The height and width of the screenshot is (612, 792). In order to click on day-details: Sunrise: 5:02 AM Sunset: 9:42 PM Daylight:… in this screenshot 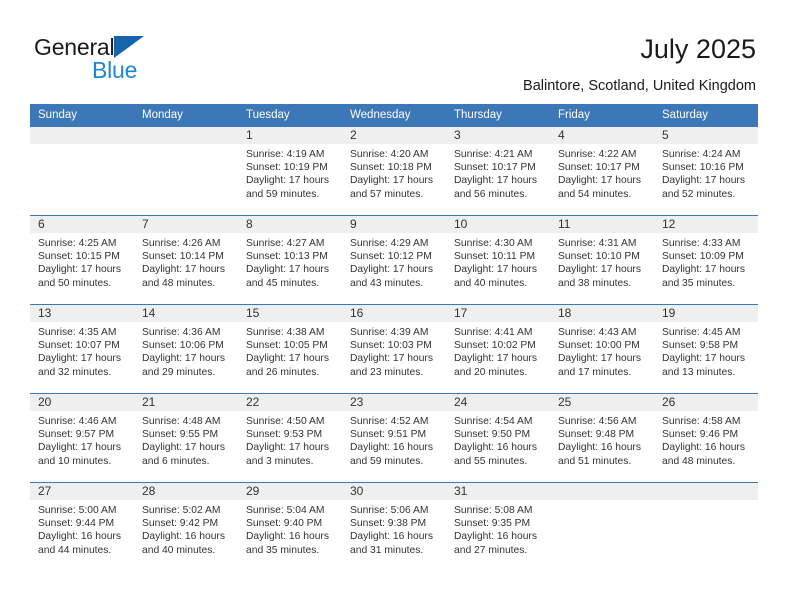, I will do `click(186, 528)`.